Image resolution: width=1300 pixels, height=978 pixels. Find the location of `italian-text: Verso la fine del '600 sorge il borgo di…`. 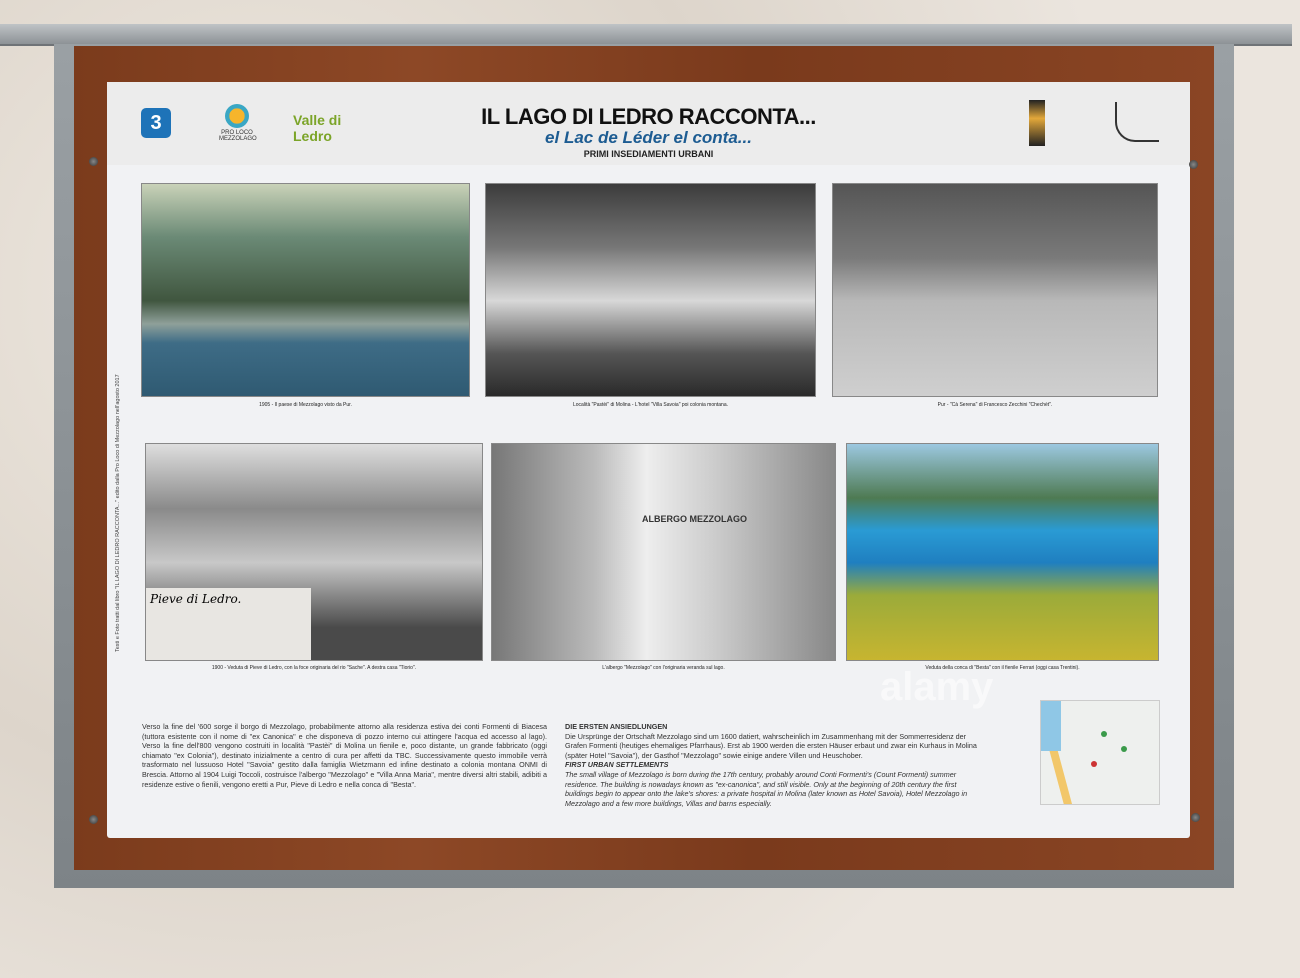

italian-text: Verso la fine del '600 sorge il borgo di… is located at coordinates (344, 755).